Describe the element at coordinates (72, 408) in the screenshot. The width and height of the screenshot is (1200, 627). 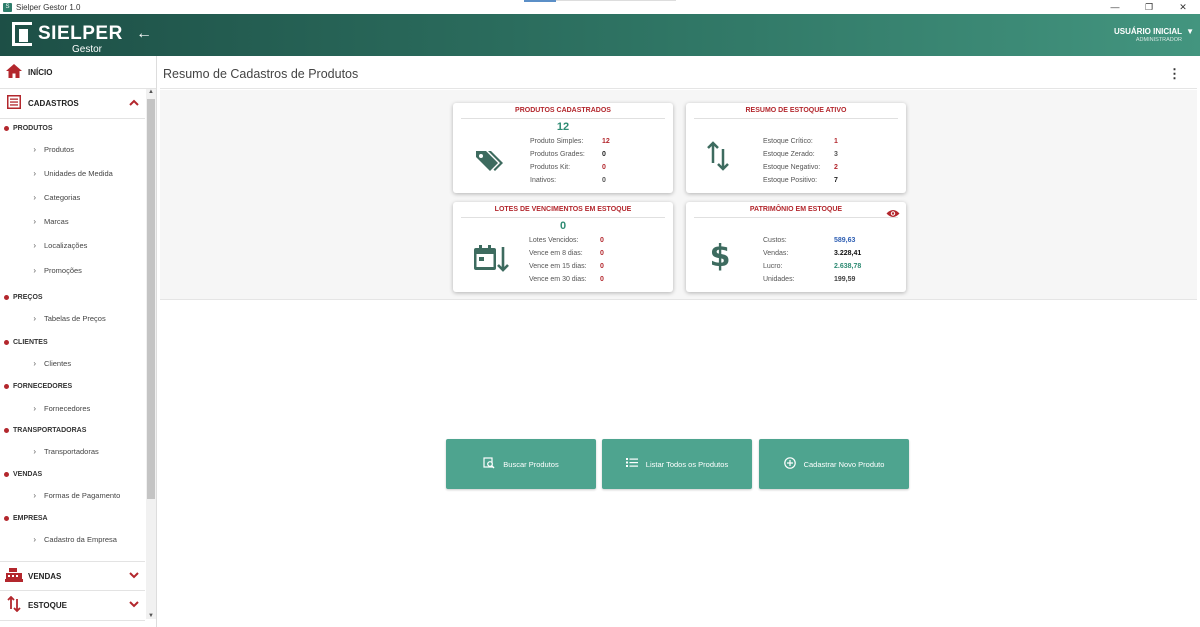
I see `sidebar-item-fornecedores: › Fornecedores` at that location.